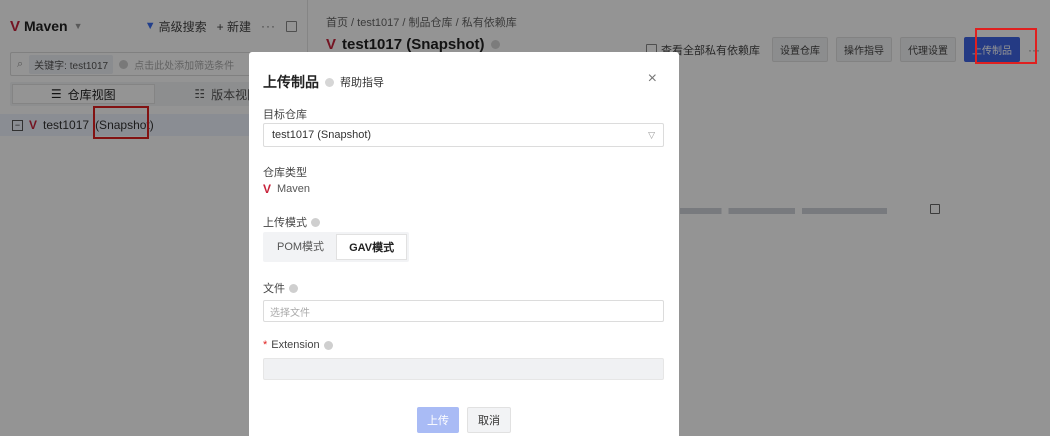 The width and height of the screenshot is (1050, 436). Describe the element at coordinates (651, 134) in the screenshot. I see `chevron-down-icon: ▽` at that location.